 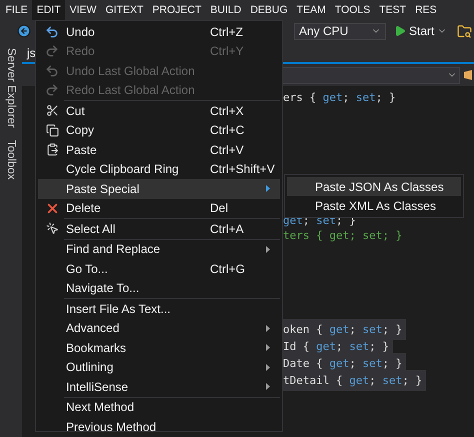 What do you see at coordinates (11, 88) in the screenshot?
I see `side-tab: Server Explorer` at bounding box center [11, 88].